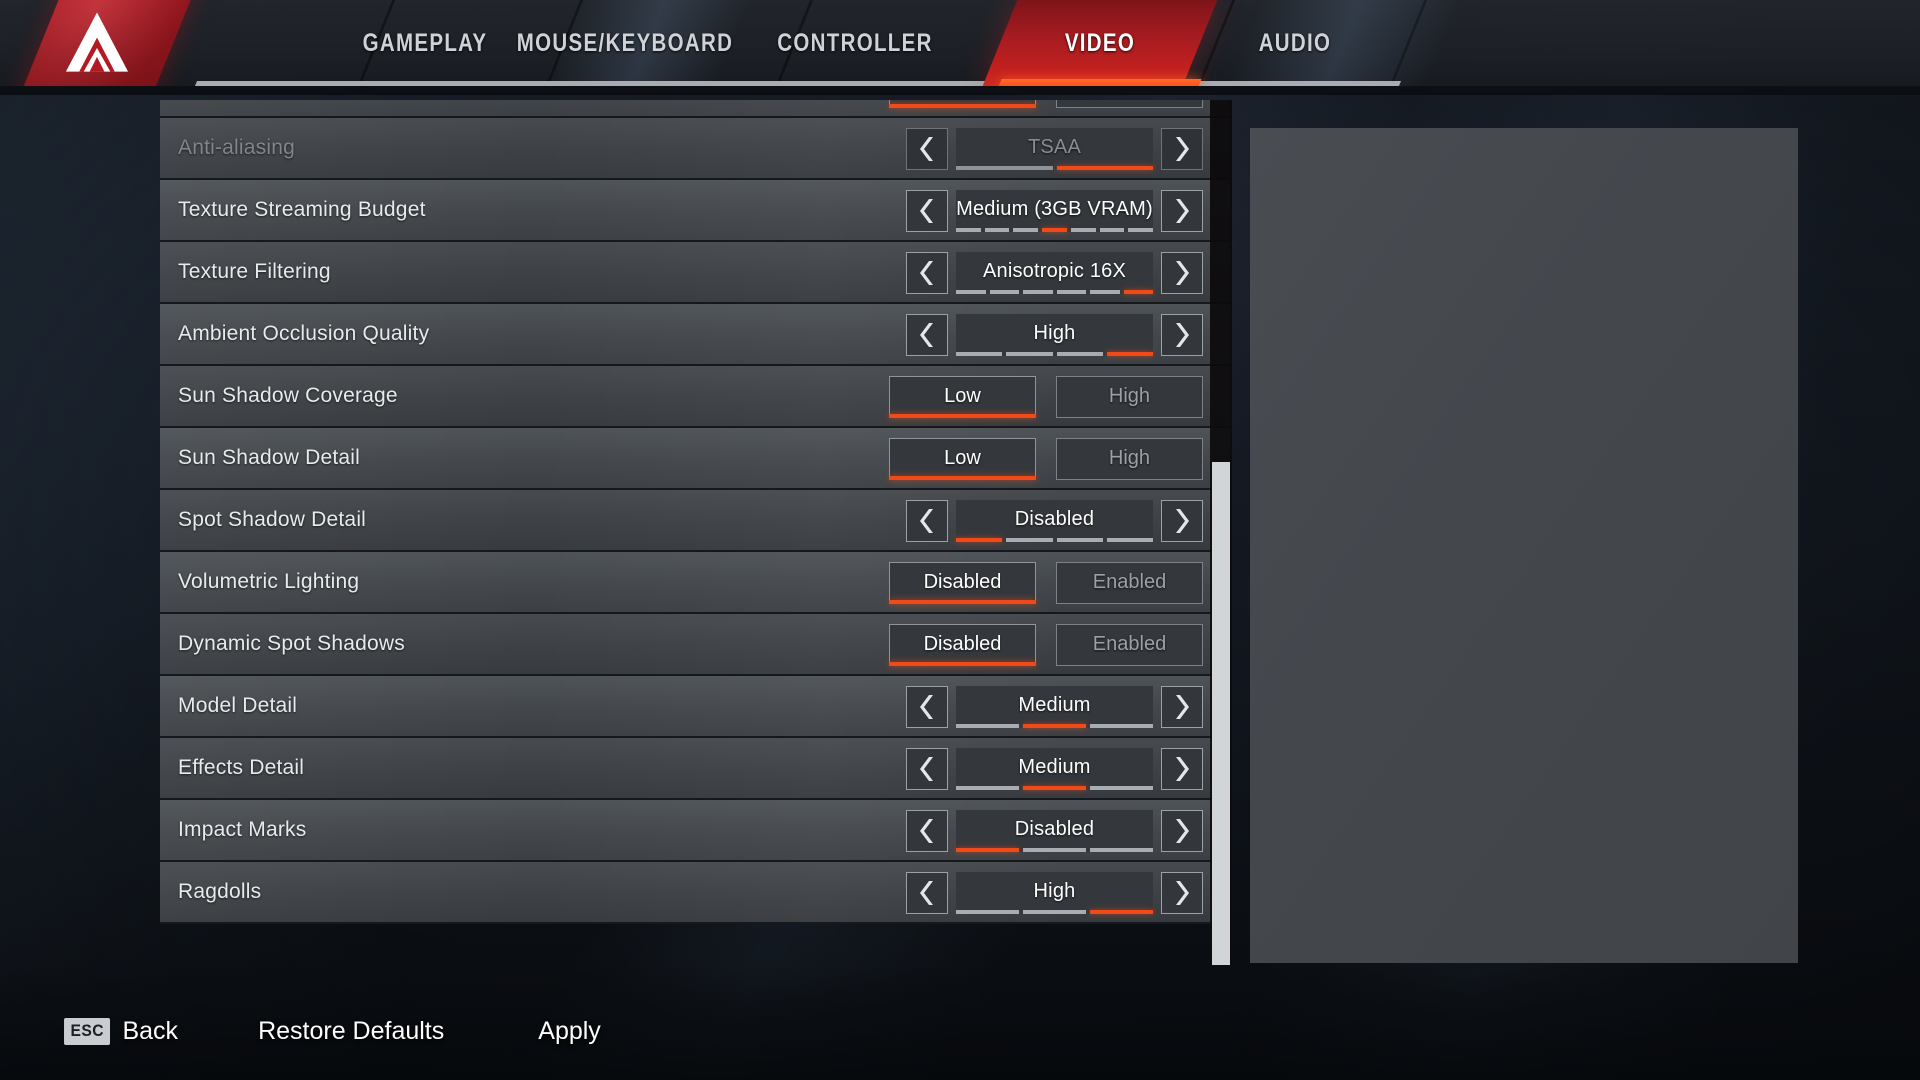  What do you see at coordinates (120, 1031) in the screenshot?
I see `back-button: ESC Back` at bounding box center [120, 1031].